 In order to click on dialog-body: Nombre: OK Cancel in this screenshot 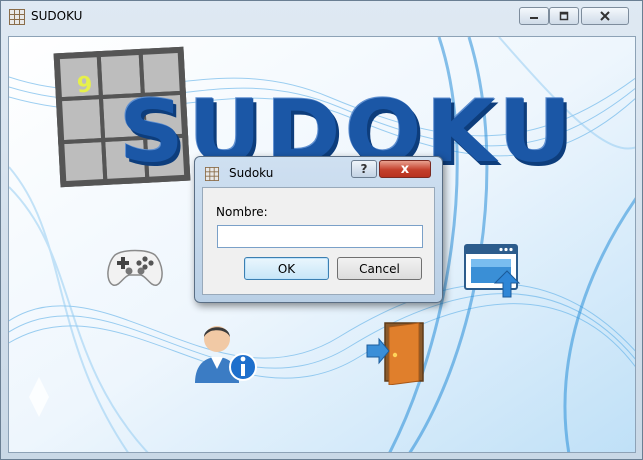, I will do `click(318, 241)`.